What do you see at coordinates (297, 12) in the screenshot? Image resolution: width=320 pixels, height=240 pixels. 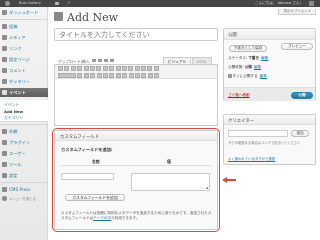 I see `screen-options-button: 表示オプション ▾` at bounding box center [297, 12].